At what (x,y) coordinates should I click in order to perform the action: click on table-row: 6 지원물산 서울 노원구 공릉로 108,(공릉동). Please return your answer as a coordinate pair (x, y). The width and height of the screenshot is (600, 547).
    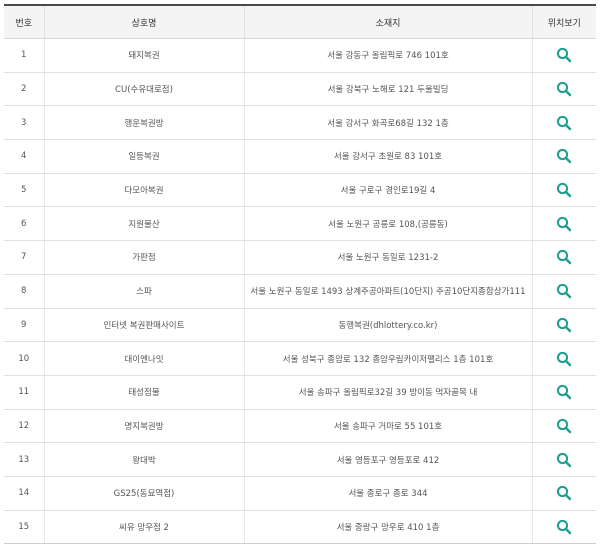
    Looking at the image, I should click on (300, 224).